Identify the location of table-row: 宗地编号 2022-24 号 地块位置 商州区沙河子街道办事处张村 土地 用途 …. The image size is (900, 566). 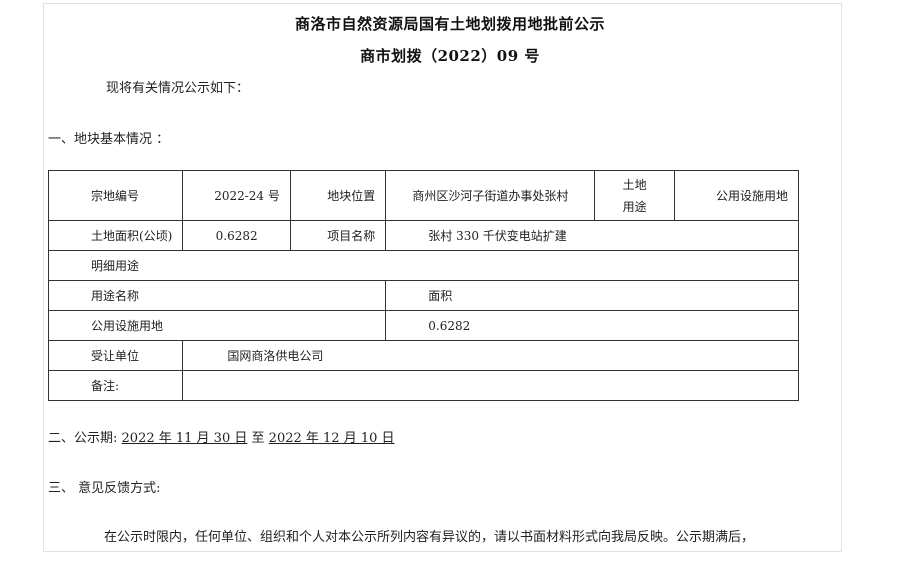
(423, 195).